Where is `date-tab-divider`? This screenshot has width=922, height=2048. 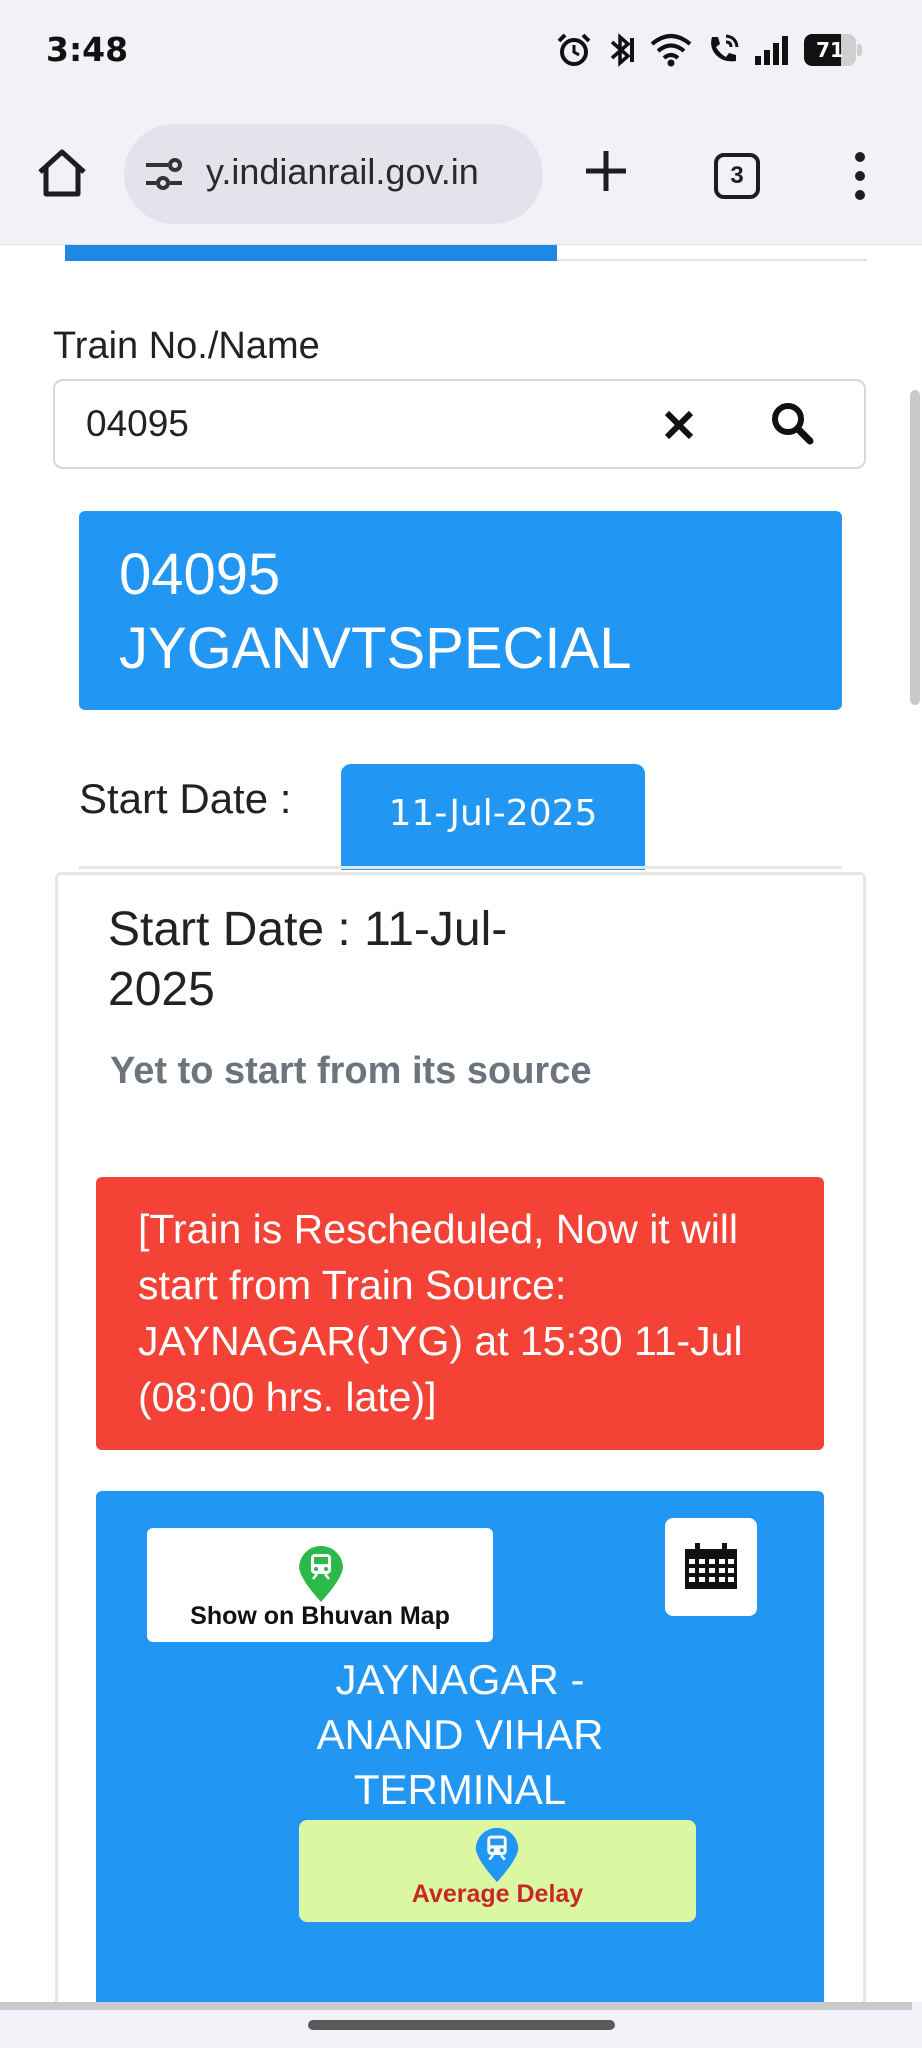
date-tab-divider is located at coordinates (460, 867).